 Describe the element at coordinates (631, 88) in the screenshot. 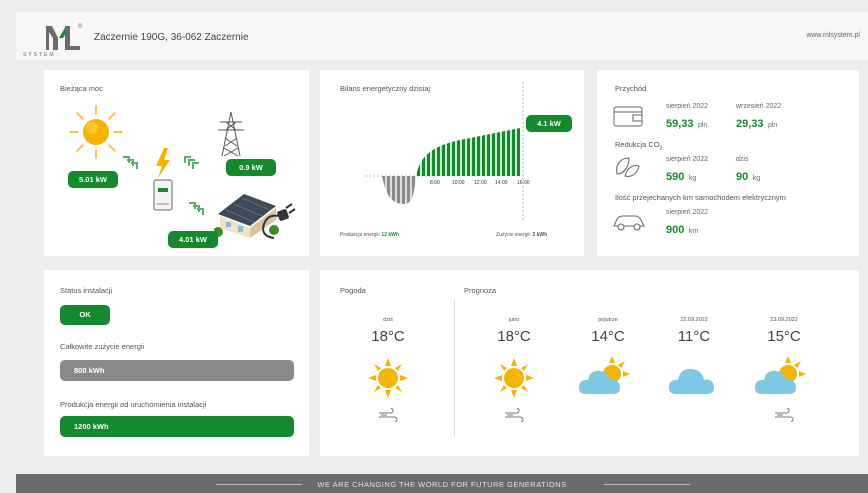

I see `income-title: Przychód` at that location.